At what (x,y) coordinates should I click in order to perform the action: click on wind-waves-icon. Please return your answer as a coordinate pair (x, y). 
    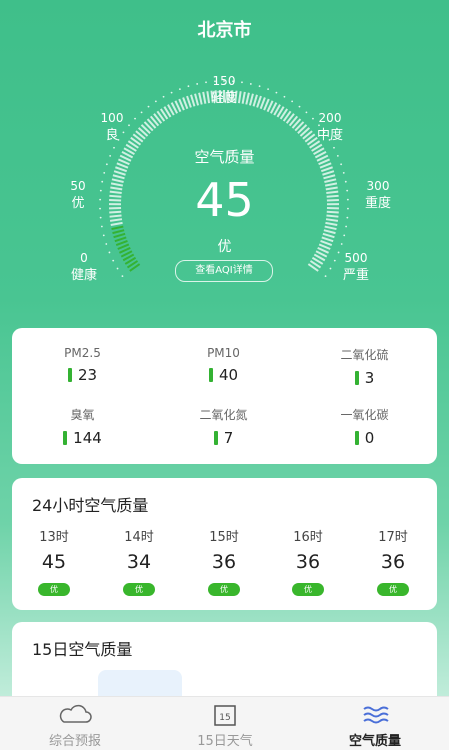
    Looking at the image, I should click on (374, 715).